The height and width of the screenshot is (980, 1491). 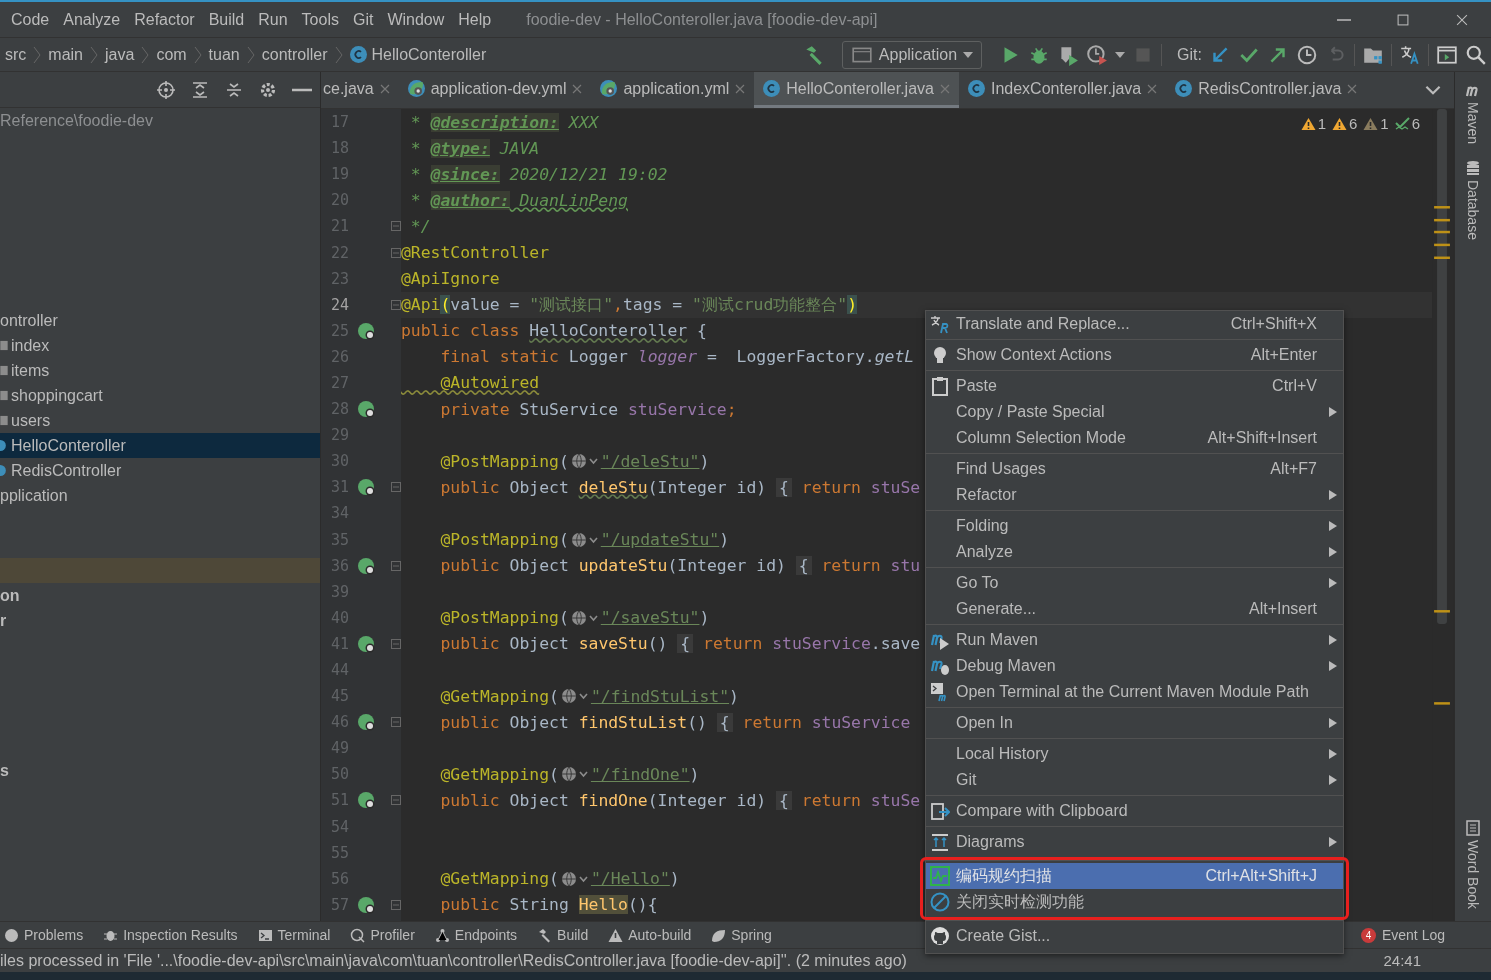 I want to click on tree-item: pplication, so click(x=34, y=495).